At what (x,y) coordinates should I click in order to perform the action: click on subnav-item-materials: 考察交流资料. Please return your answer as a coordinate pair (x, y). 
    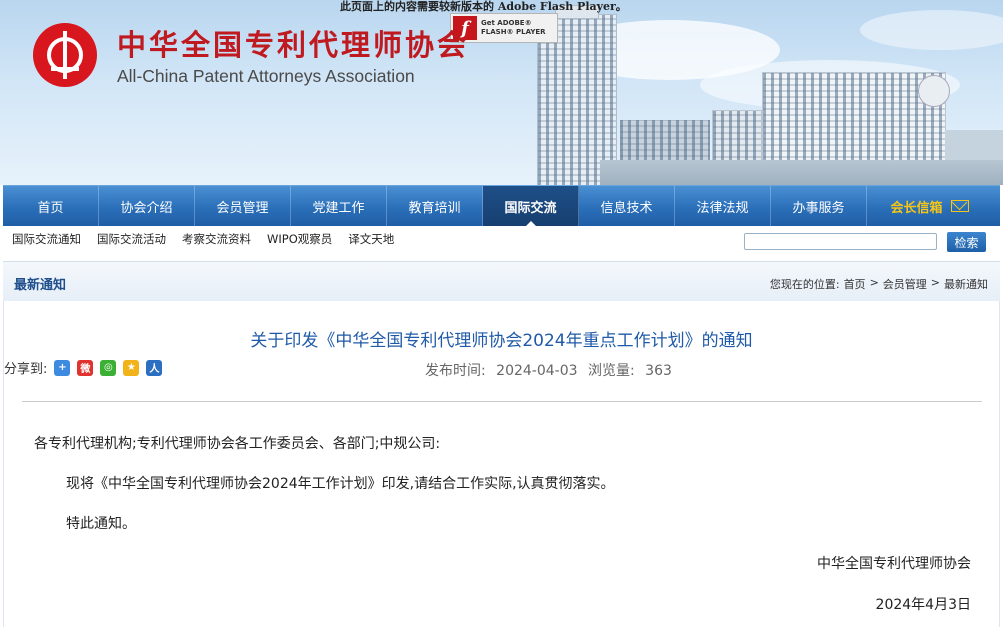
    Looking at the image, I should click on (216, 239).